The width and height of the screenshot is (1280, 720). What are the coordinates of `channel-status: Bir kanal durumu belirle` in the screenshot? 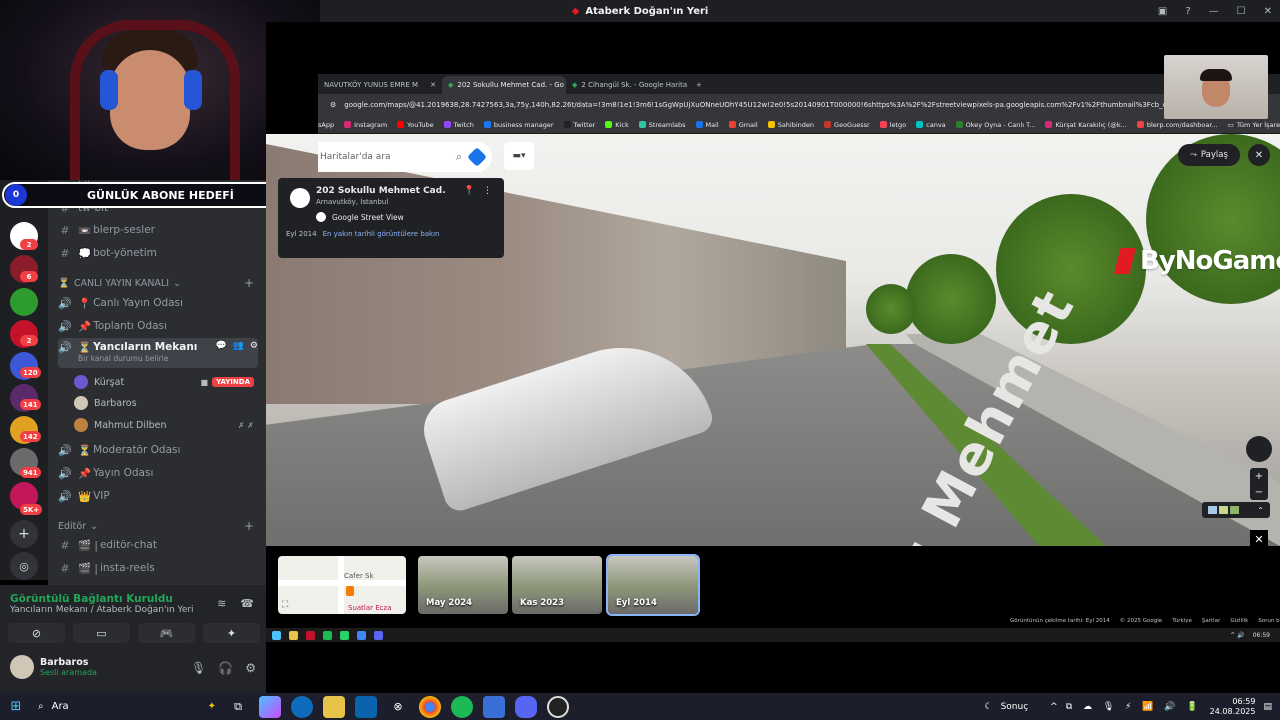 It's located at (137, 358).